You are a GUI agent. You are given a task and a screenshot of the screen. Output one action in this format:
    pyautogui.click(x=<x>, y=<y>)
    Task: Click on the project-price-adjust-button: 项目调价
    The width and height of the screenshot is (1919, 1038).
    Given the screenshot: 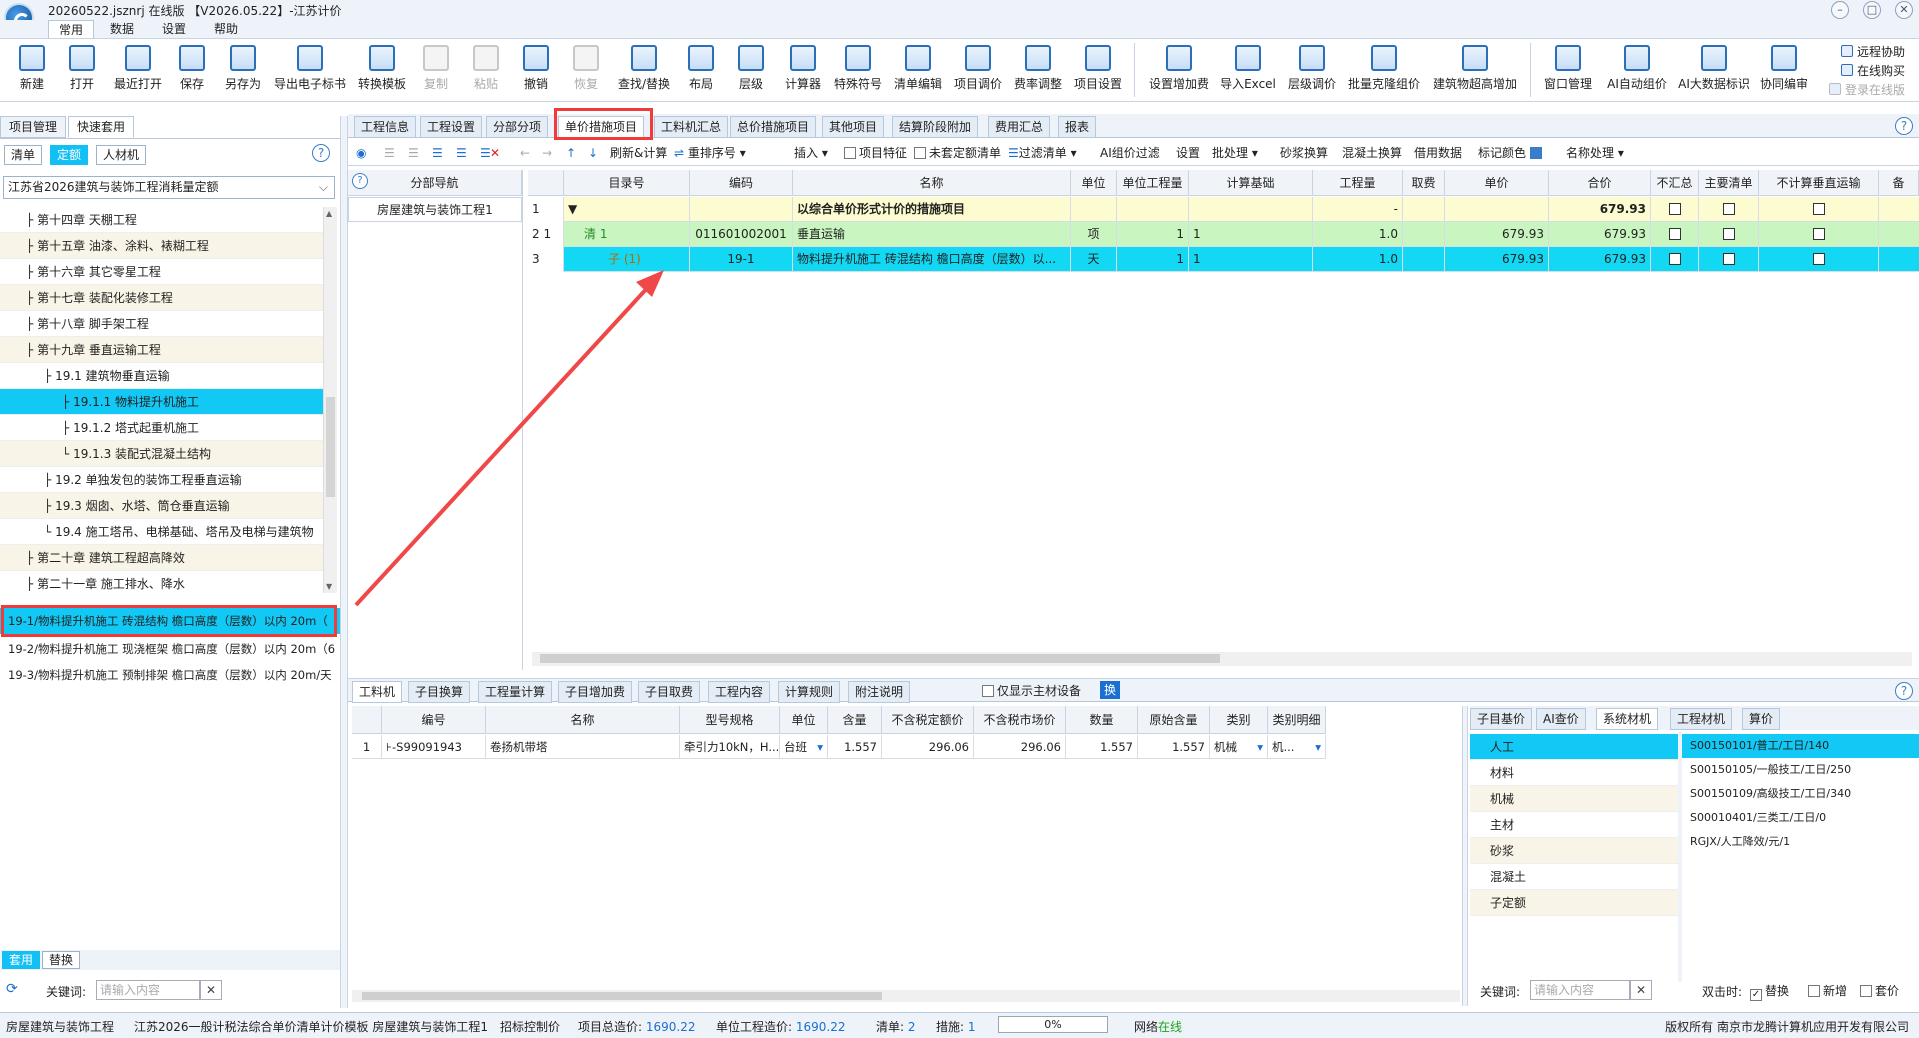 What is the action you would take?
    pyautogui.click(x=978, y=70)
    